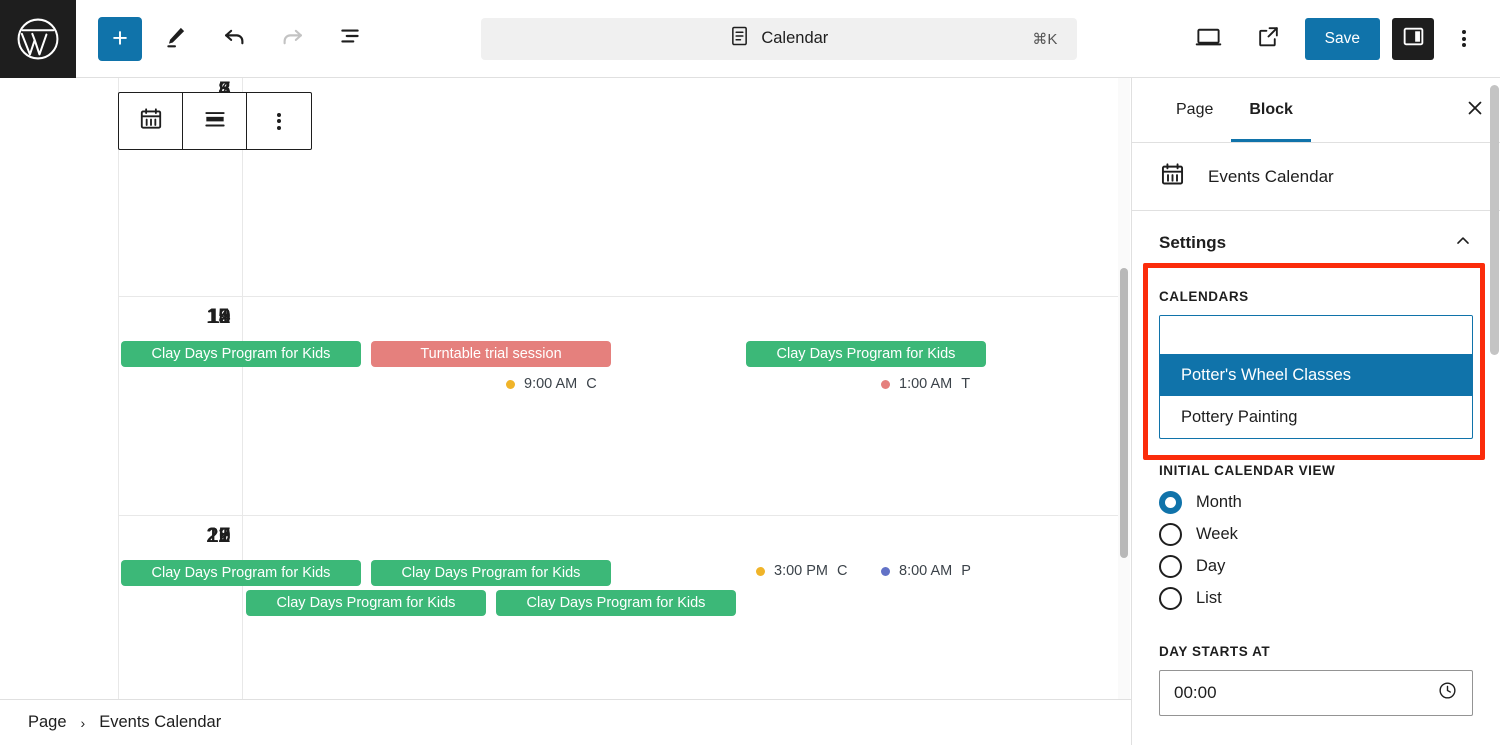  Describe the element at coordinates (38, 39) in the screenshot. I see `wordpress-logo` at that location.